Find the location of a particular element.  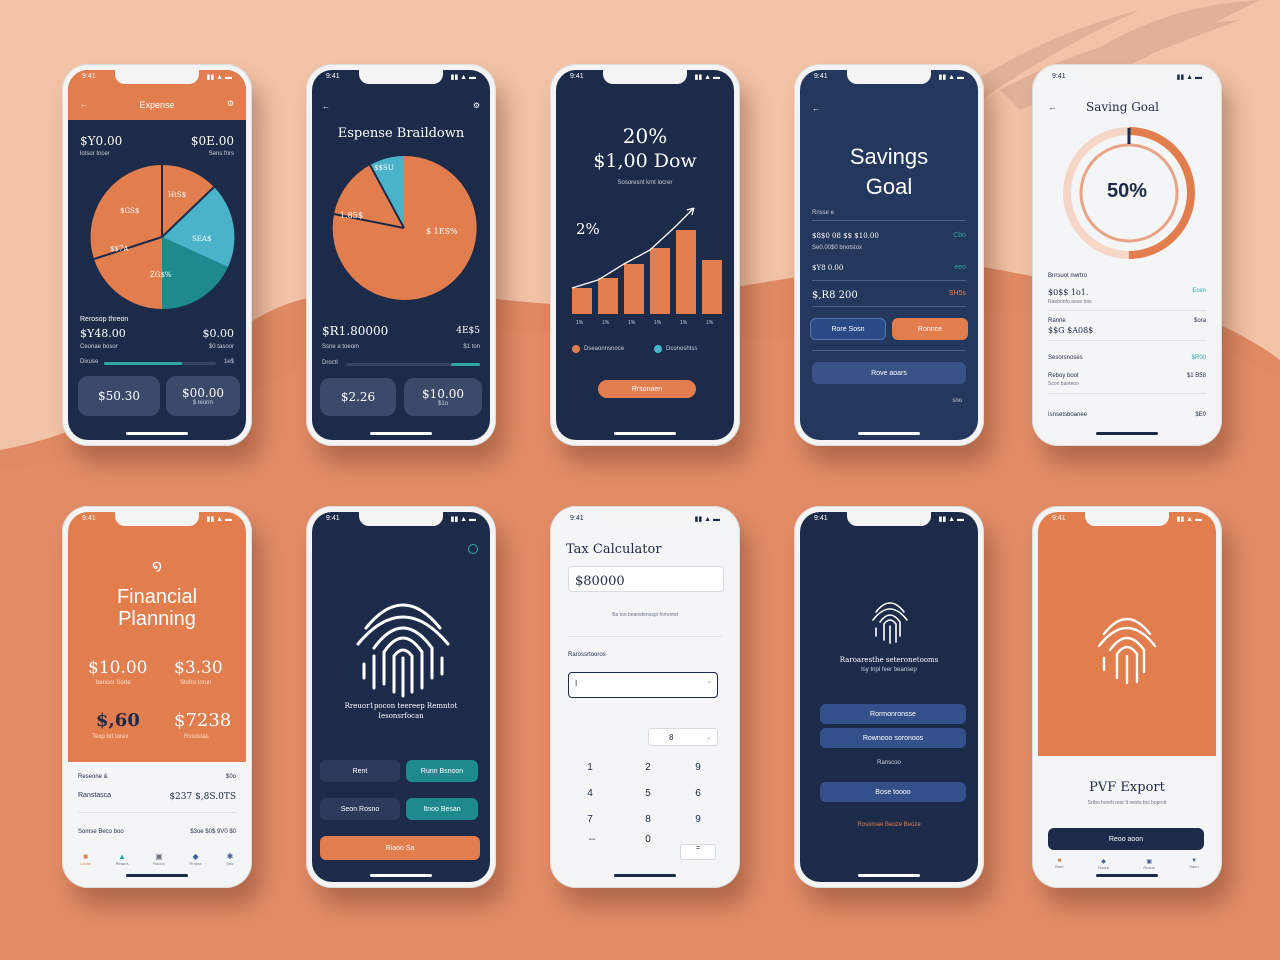

keypad-key: 8 is located at coordinates (648, 819).